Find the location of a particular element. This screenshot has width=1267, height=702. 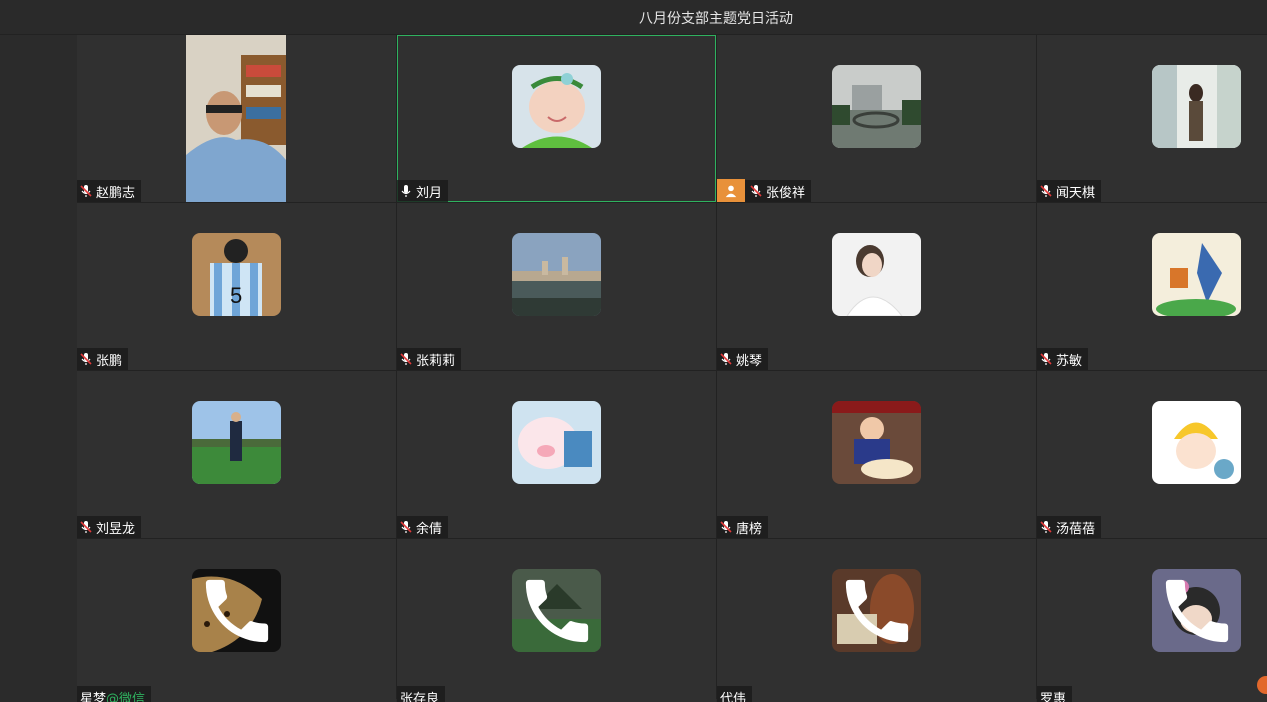

participant-name: 汤蓓蓓 is located at coordinates (1075, 527).